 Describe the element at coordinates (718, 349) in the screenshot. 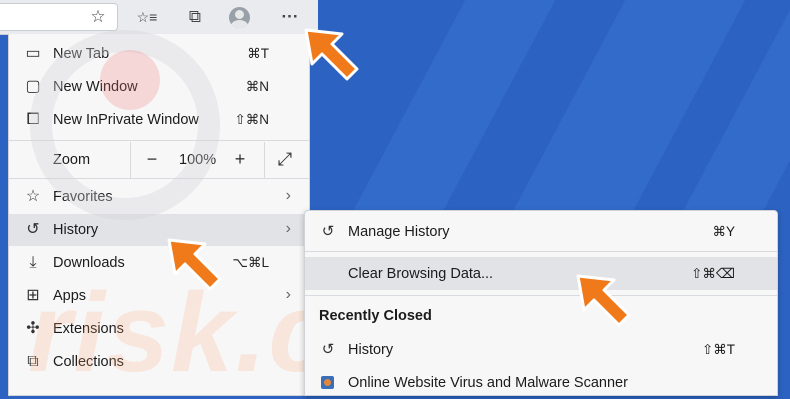

I see `shortcut-label: ⇧⌘T` at that location.